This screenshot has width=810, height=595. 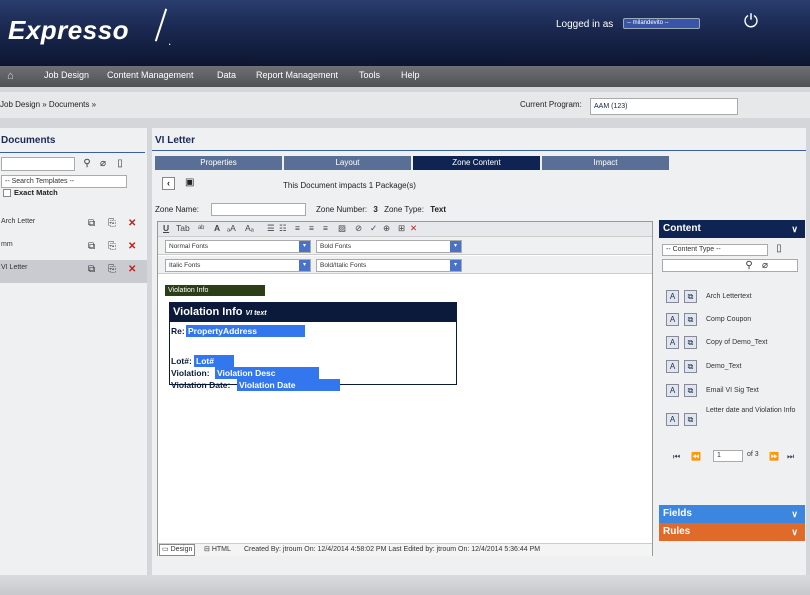 What do you see at coordinates (177, 550) in the screenshot?
I see `design-mode-button: ▭ Design` at bounding box center [177, 550].